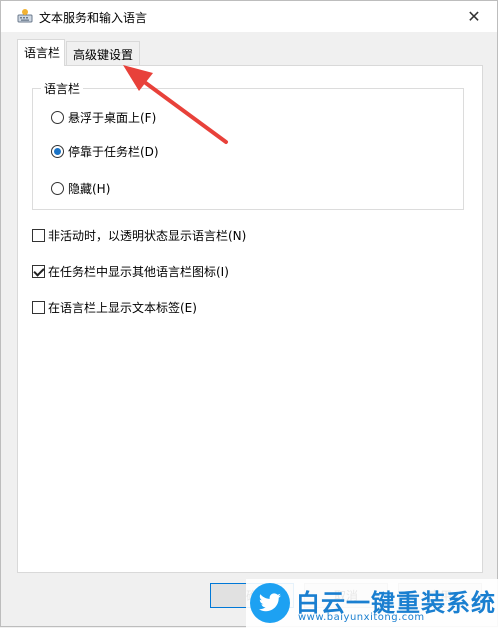 The height and width of the screenshot is (628, 498). Describe the element at coordinates (103, 53) in the screenshot. I see `tab-advanced-key-settings: 高级键设置` at that location.